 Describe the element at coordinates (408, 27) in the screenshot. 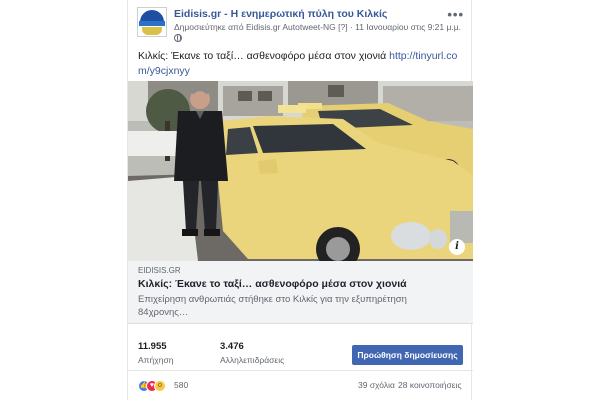

I see `post-timestamp: 11 Ιανουαρίου στις 9:21 μ.μ.` at that location.